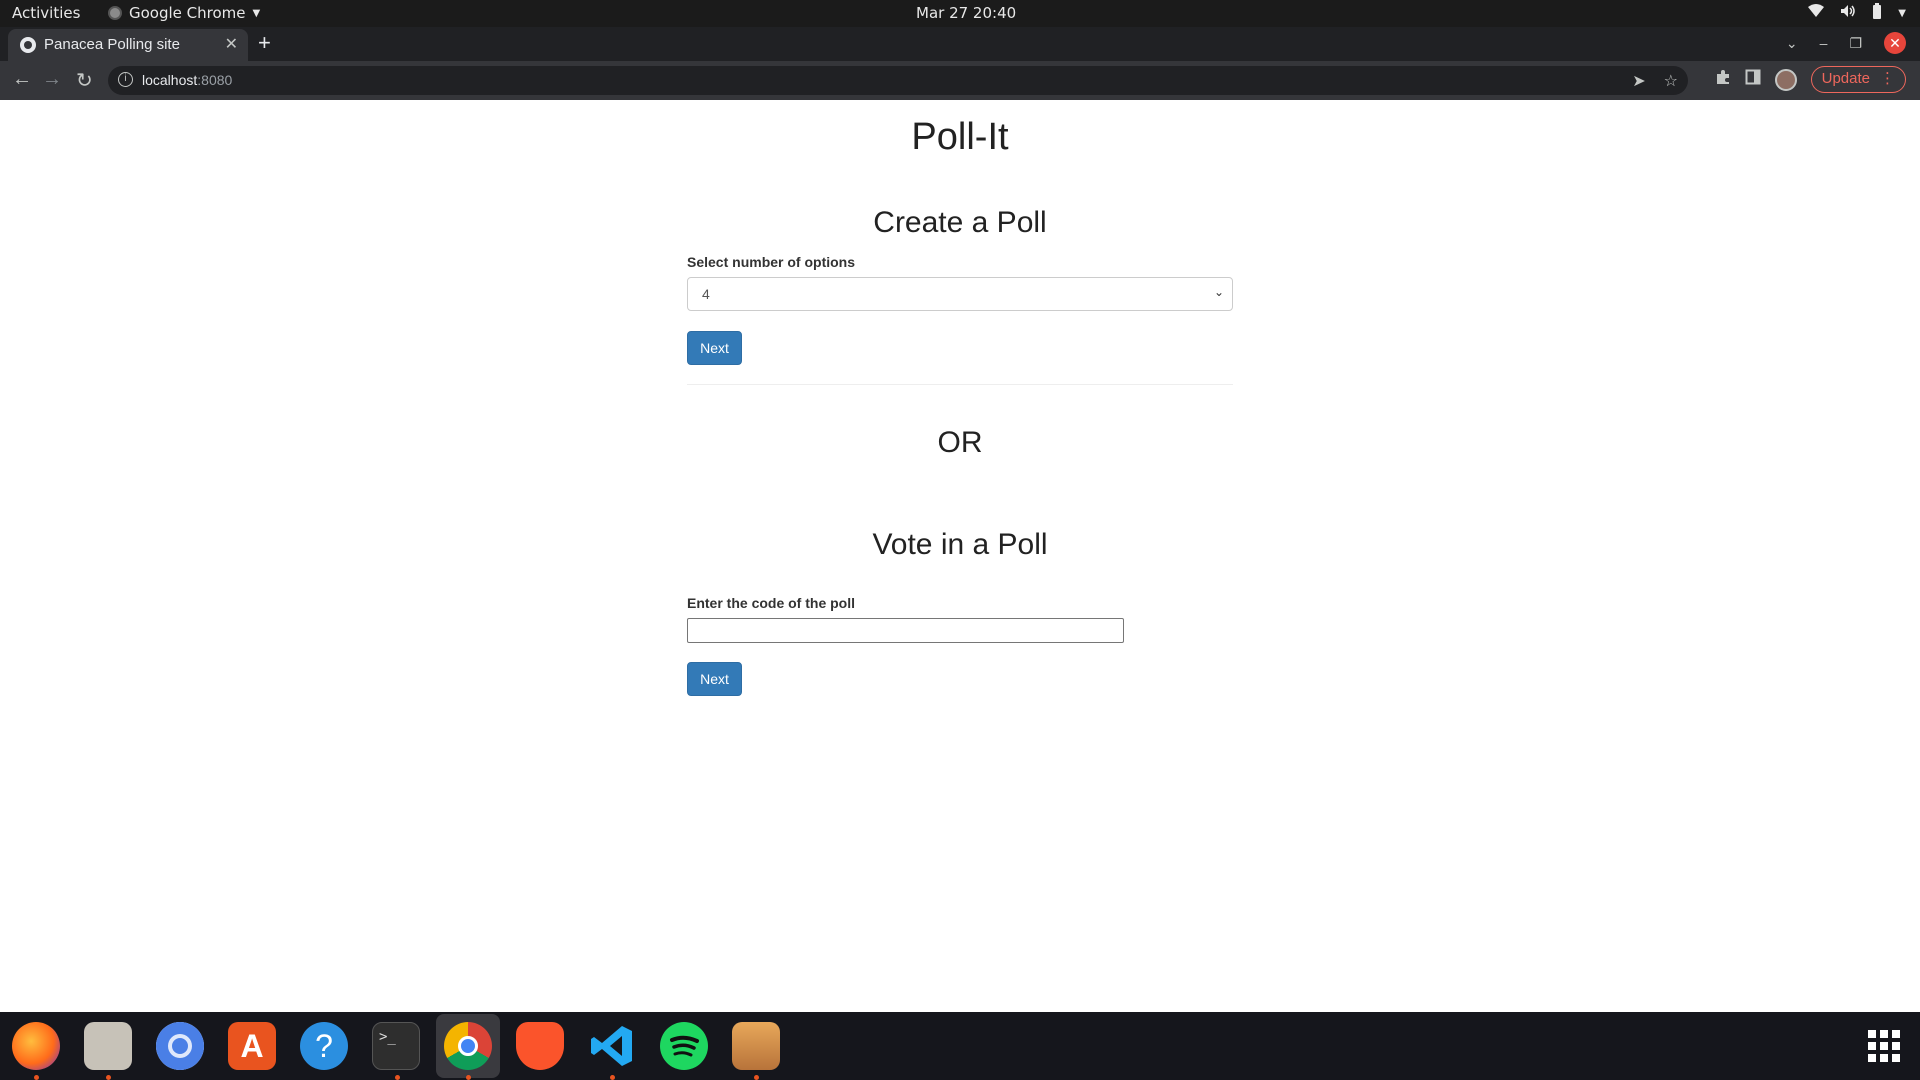 Image resolution: width=1920 pixels, height=1080 pixels. Describe the element at coordinates (612, 1051) in the screenshot. I see `vscode-icon` at that location.